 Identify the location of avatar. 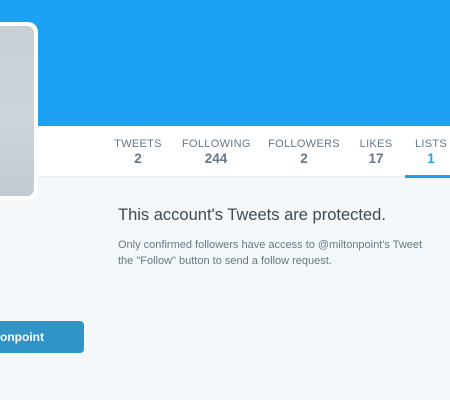
(19, 111).